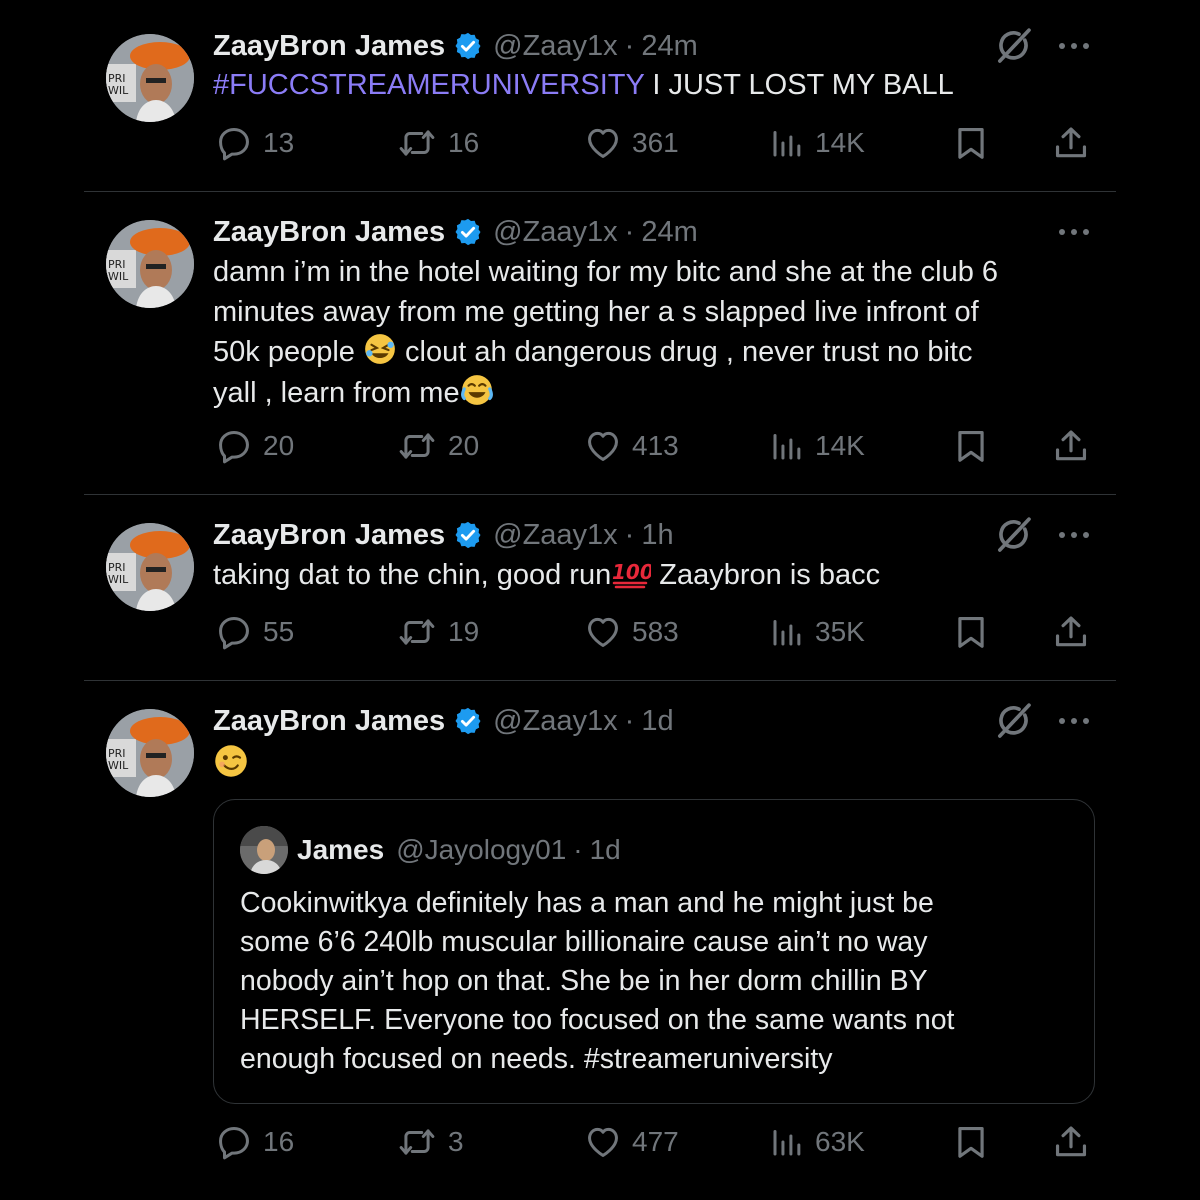  I want to click on repost-button: 19, so click(437, 632).